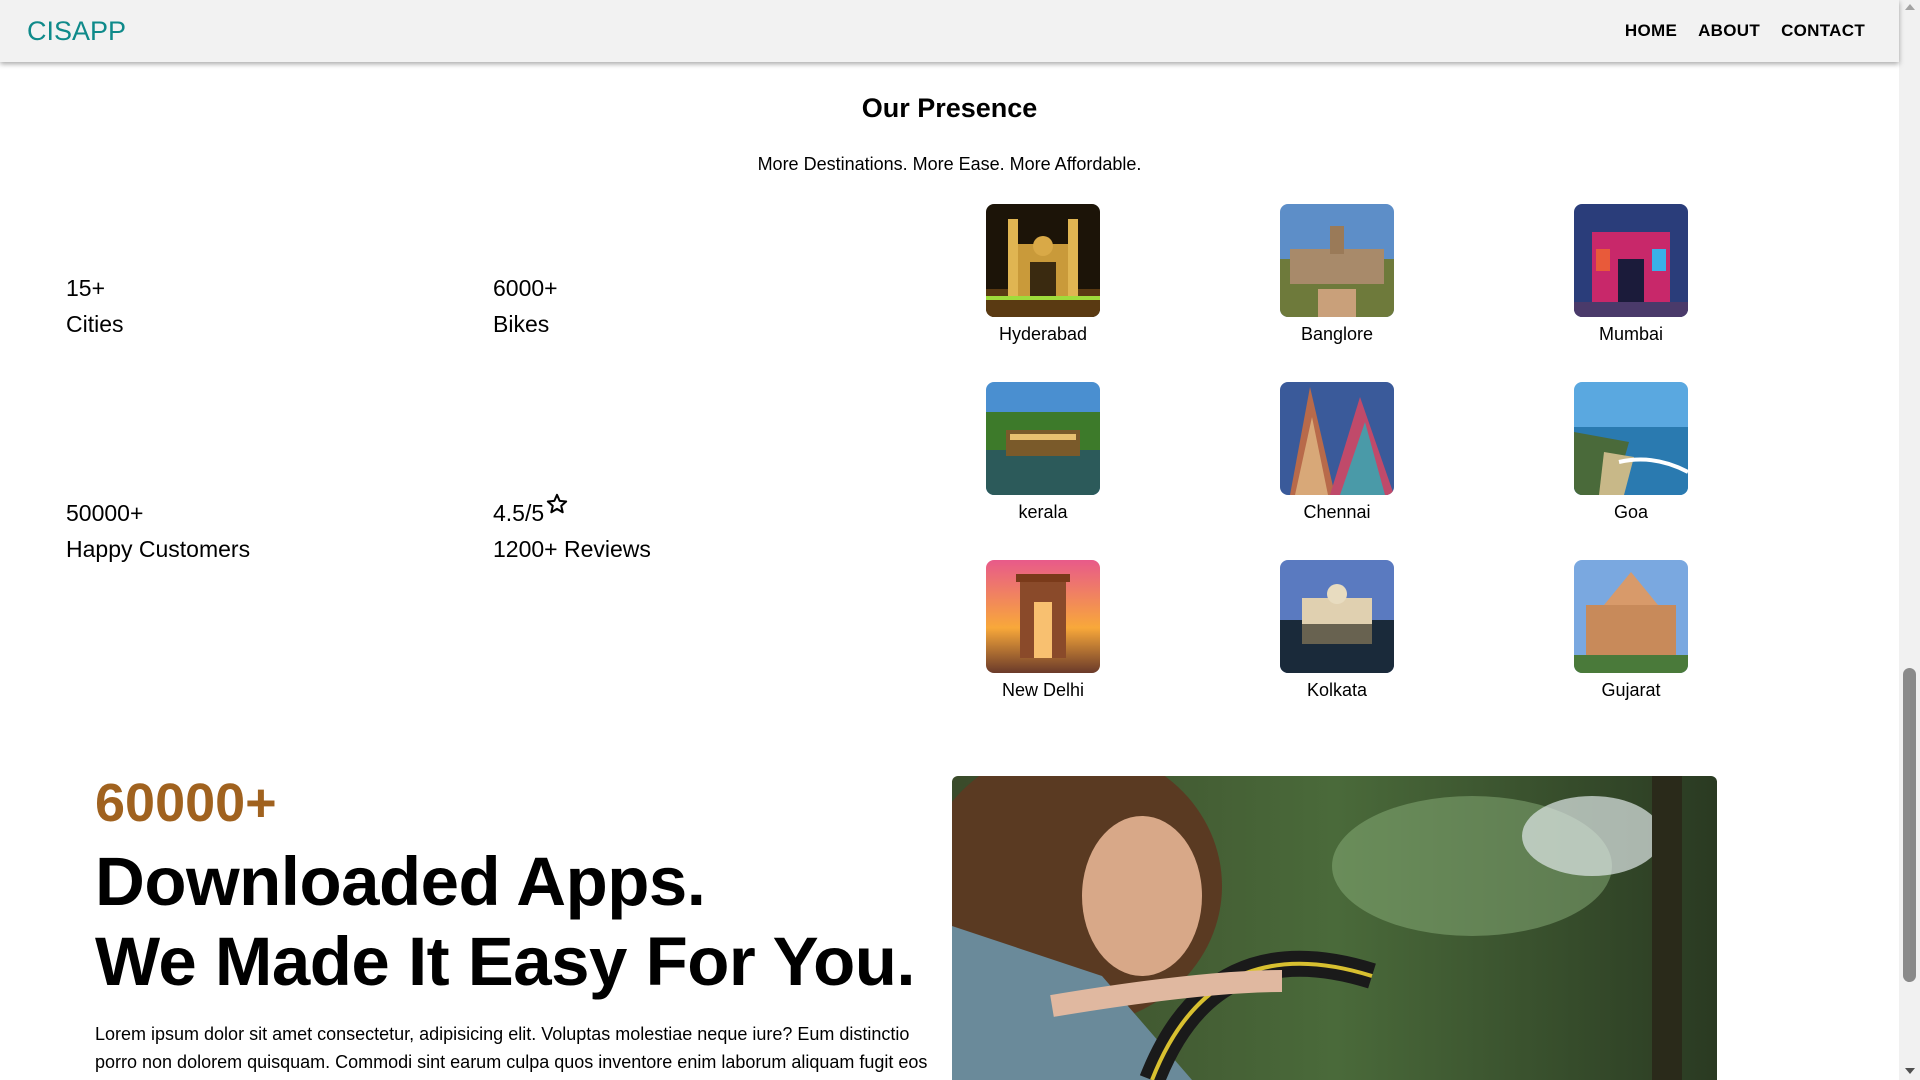  Describe the element at coordinates (1337, 616) in the screenshot. I see `kolkata-image` at that location.